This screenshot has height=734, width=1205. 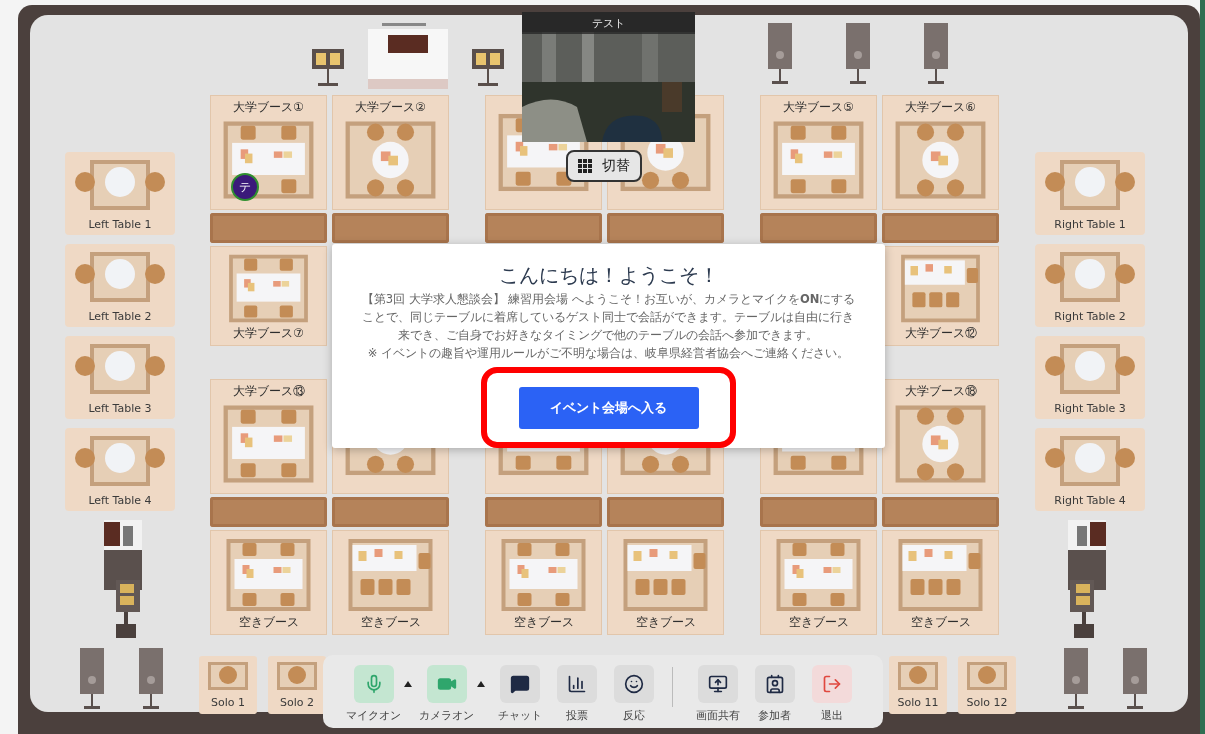 What do you see at coordinates (604, 166) in the screenshot?
I see `switch-button: 切替` at bounding box center [604, 166].